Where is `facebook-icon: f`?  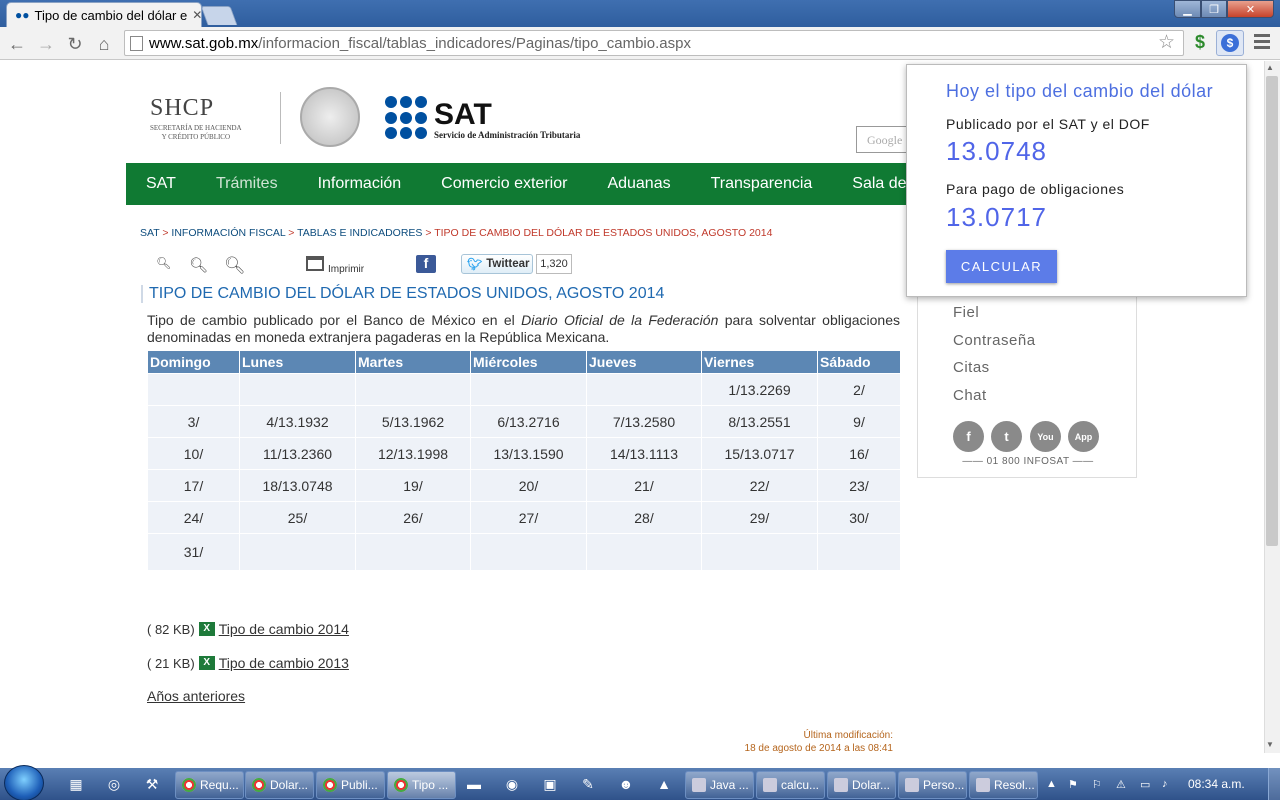
facebook-icon: f is located at coordinates (968, 436).